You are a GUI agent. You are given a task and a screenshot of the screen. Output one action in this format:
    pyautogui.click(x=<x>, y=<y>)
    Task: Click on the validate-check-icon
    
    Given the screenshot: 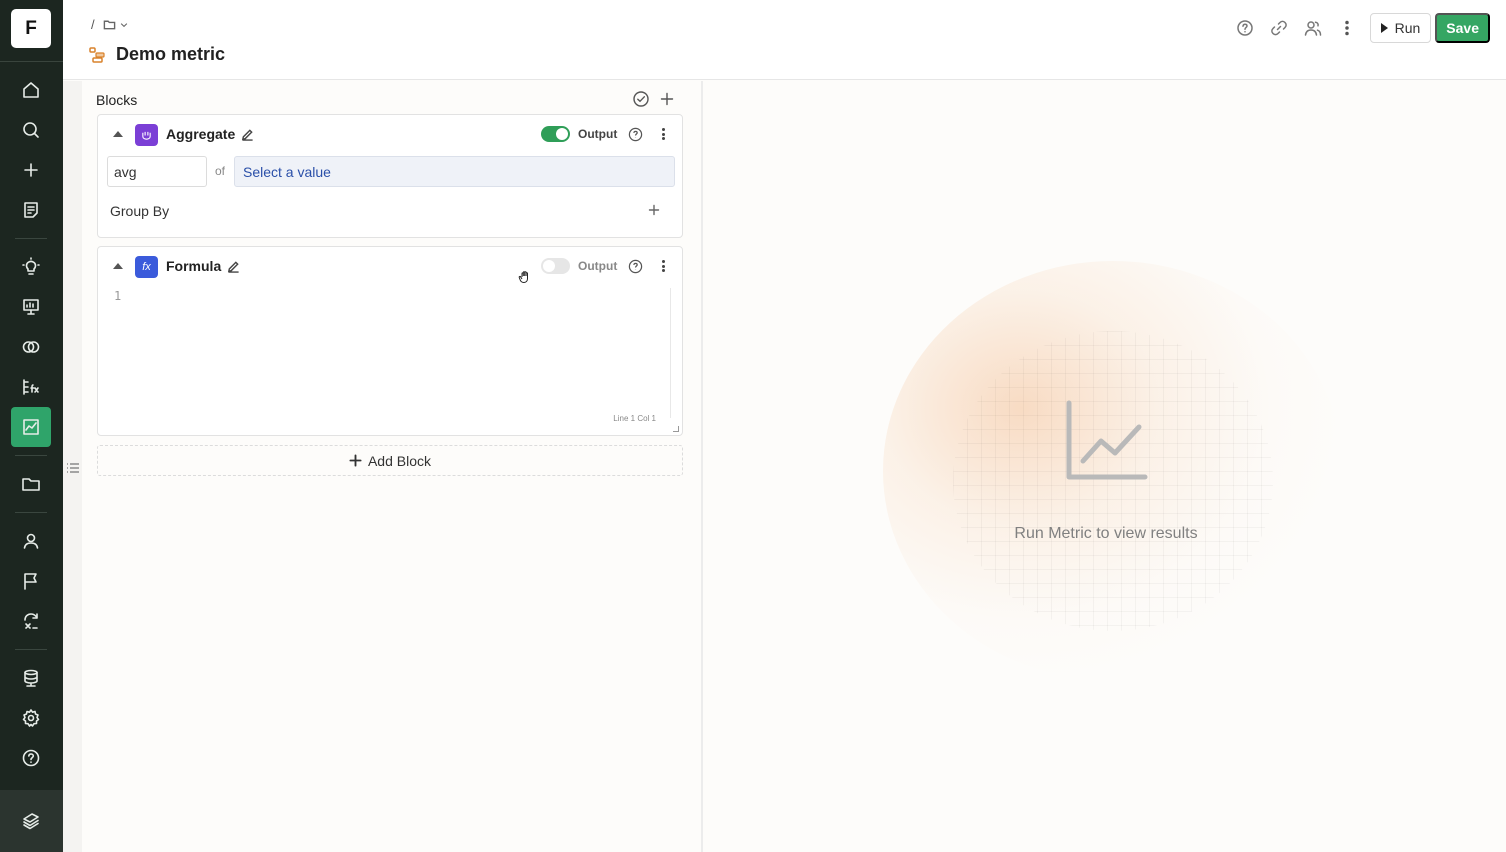 What is the action you would take?
    pyautogui.click(x=641, y=99)
    